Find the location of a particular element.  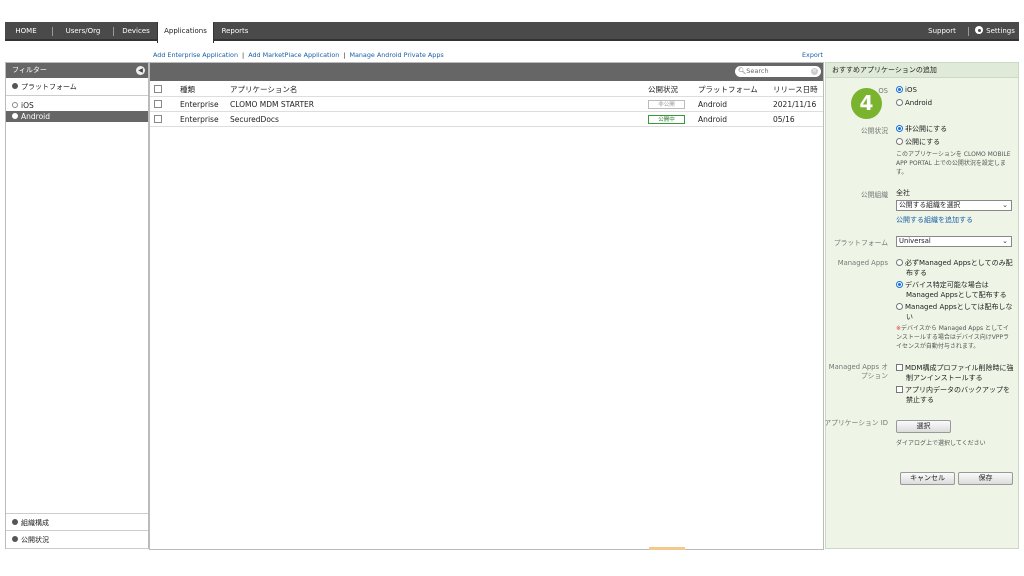

managed-option-never: Managed Appsとしては配布しない is located at coordinates (955, 312).